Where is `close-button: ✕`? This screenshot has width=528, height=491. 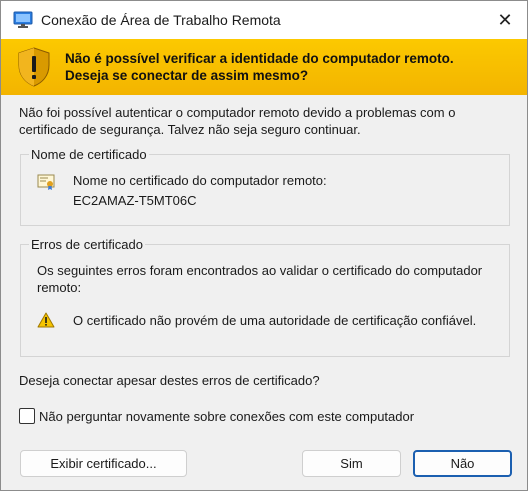
close-button: ✕ is located at coordinates (505, 20).